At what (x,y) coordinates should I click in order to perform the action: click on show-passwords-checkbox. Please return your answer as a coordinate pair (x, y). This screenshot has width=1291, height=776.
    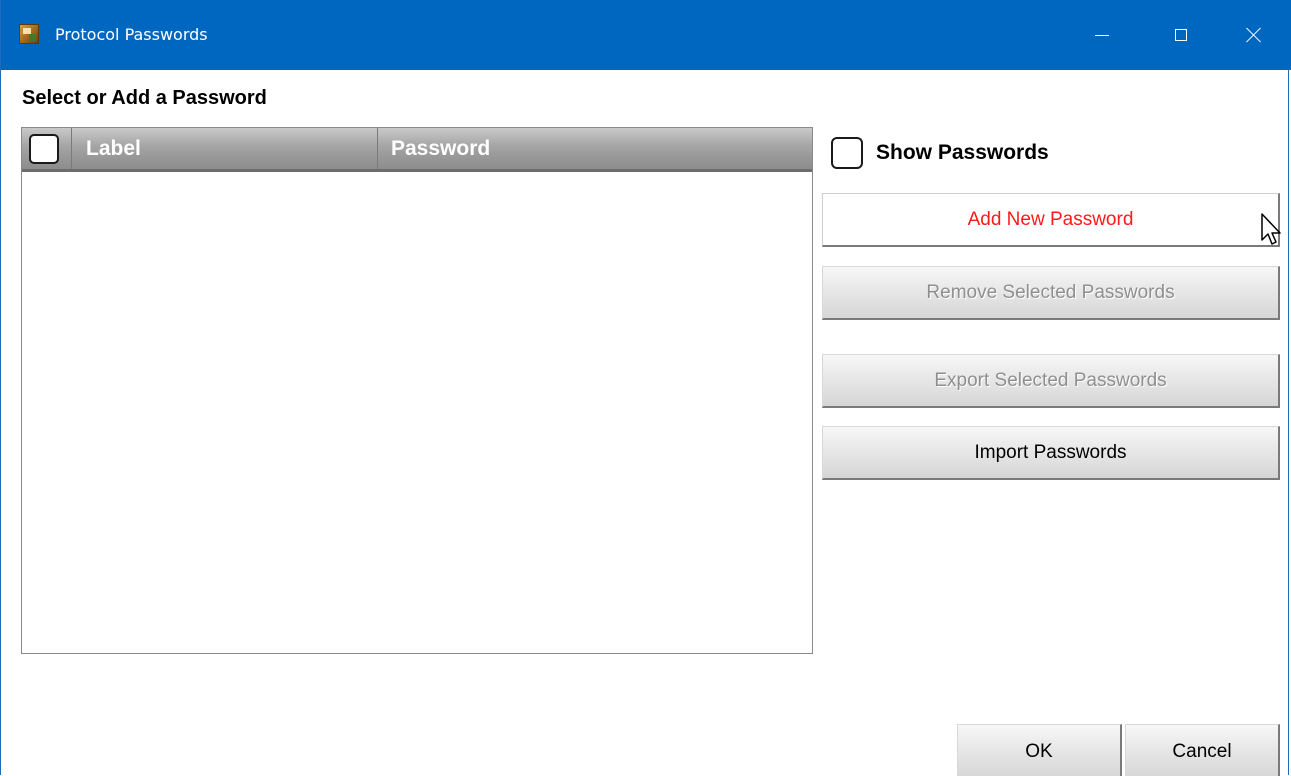
    Looking at the image, I should click on (847, 153).